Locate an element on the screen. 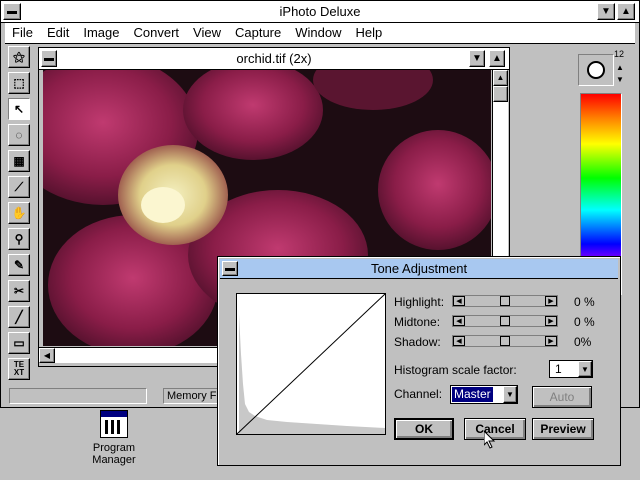 The width and height of the screenshot is (640, 480). system-menu-button: ▬ is located at coordinates (12, 11).